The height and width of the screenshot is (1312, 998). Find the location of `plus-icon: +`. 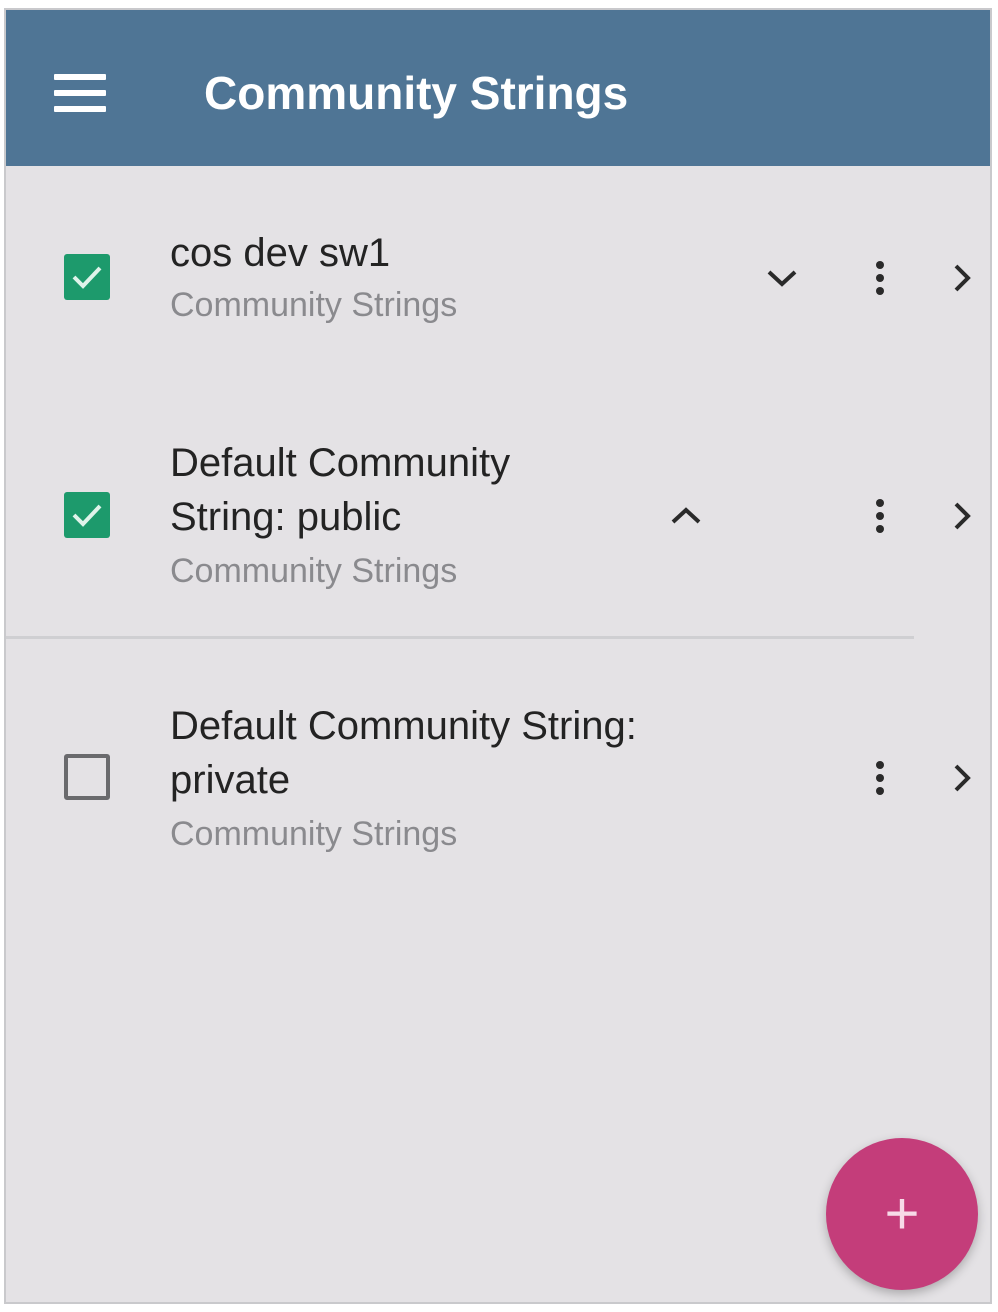

plus-icon: + is located at coordinates (902, 1213).